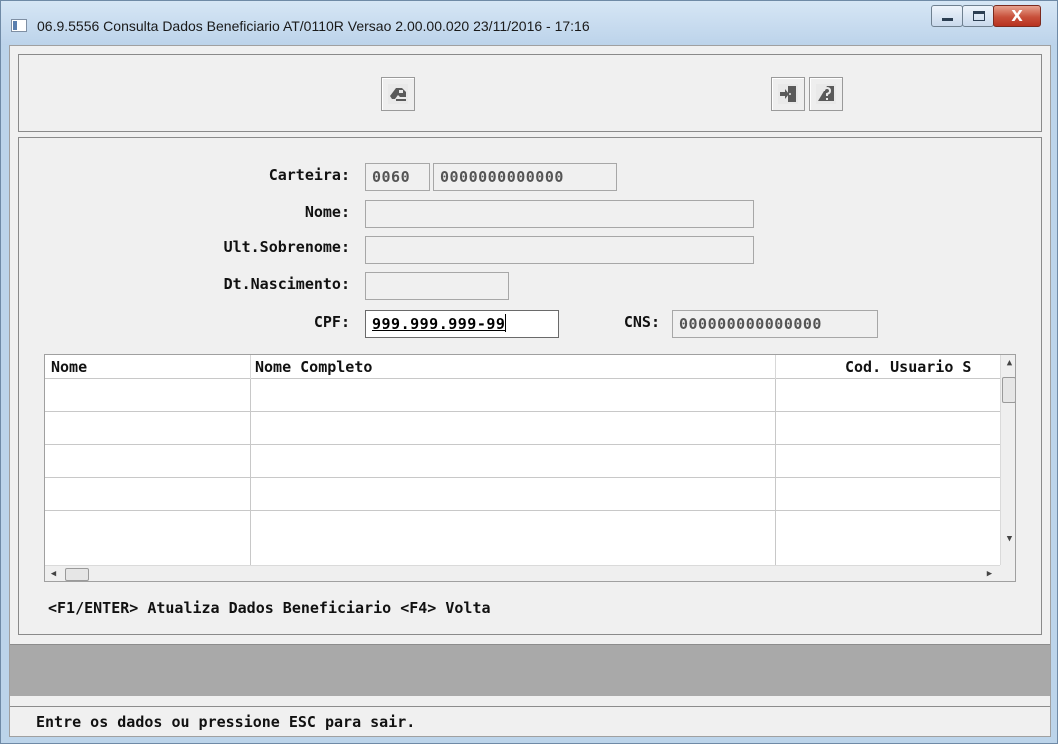 This screenshot has height=744, width=1058. I want to click on exit-door-icon, so click(788, 94).